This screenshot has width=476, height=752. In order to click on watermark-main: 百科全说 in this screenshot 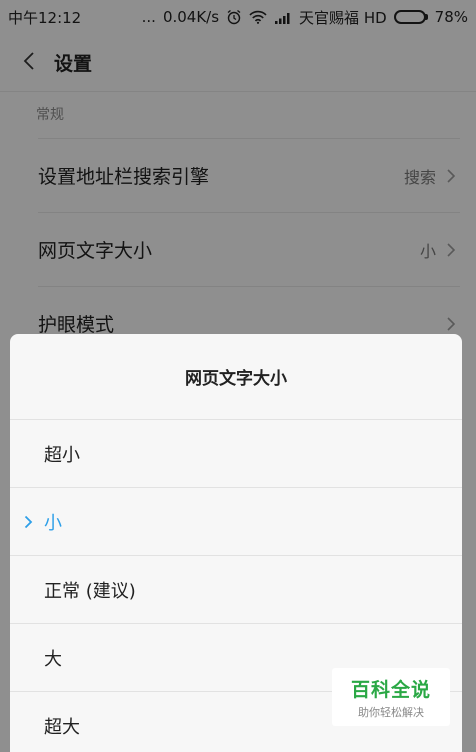, I will do `click(390, 689)`.